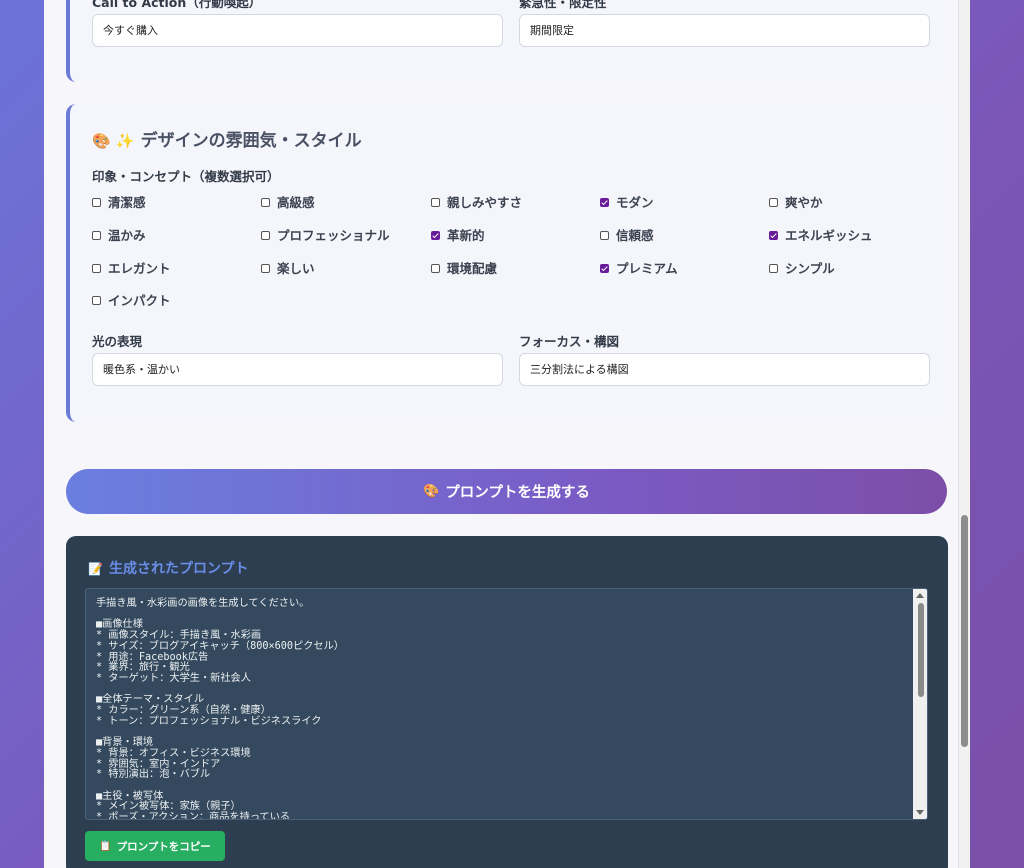  Describe the element at coordinates (920, 704) in the screenshot. I see `textarea-scrollbar` at that location.